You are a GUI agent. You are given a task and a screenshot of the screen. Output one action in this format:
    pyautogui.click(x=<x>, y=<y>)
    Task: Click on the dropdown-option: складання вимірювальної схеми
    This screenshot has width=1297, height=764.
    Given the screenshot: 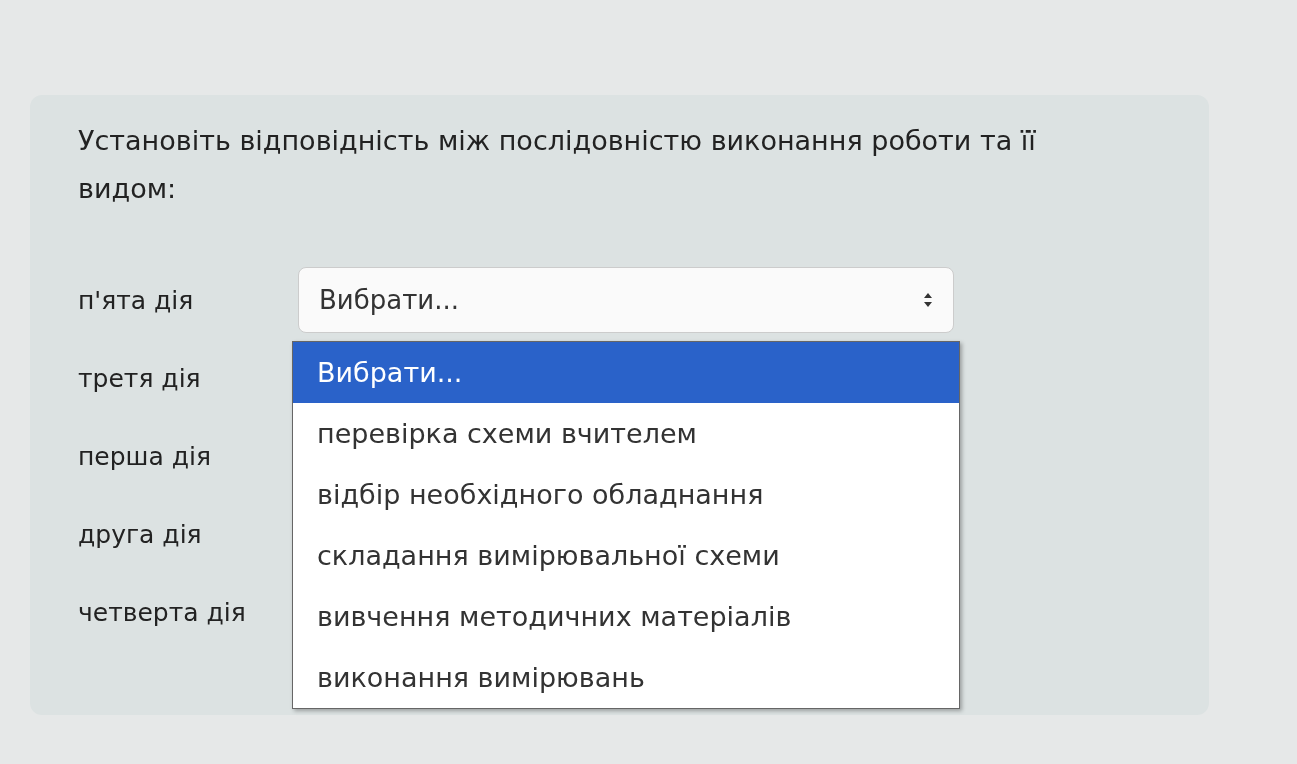 What is the action you would take?
    pyautogui.click(x=626, y=555)
    